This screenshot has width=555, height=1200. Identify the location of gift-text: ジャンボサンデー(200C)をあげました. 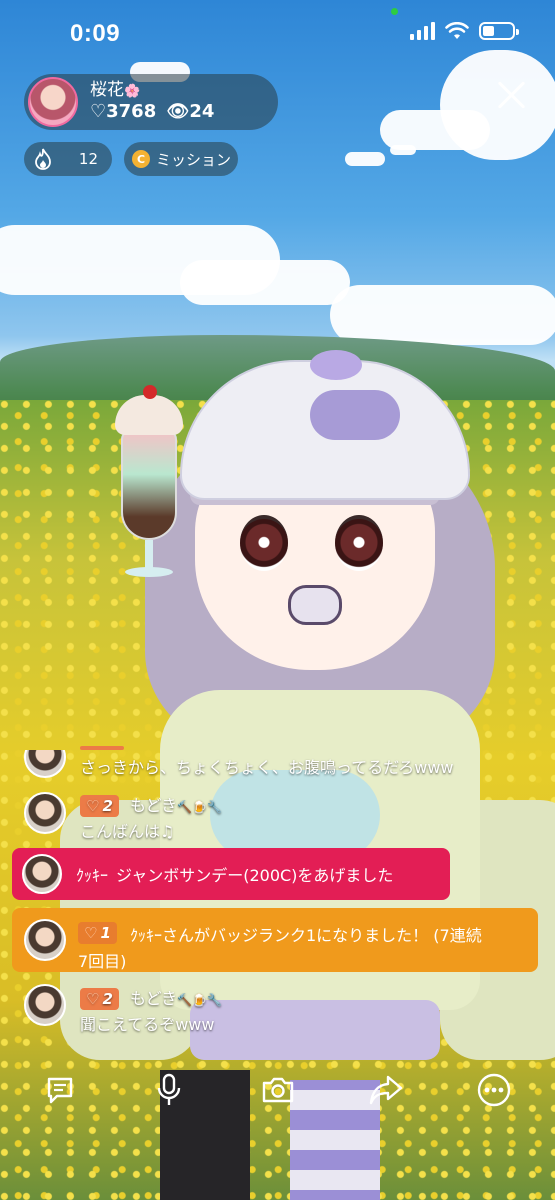
(255, 875).